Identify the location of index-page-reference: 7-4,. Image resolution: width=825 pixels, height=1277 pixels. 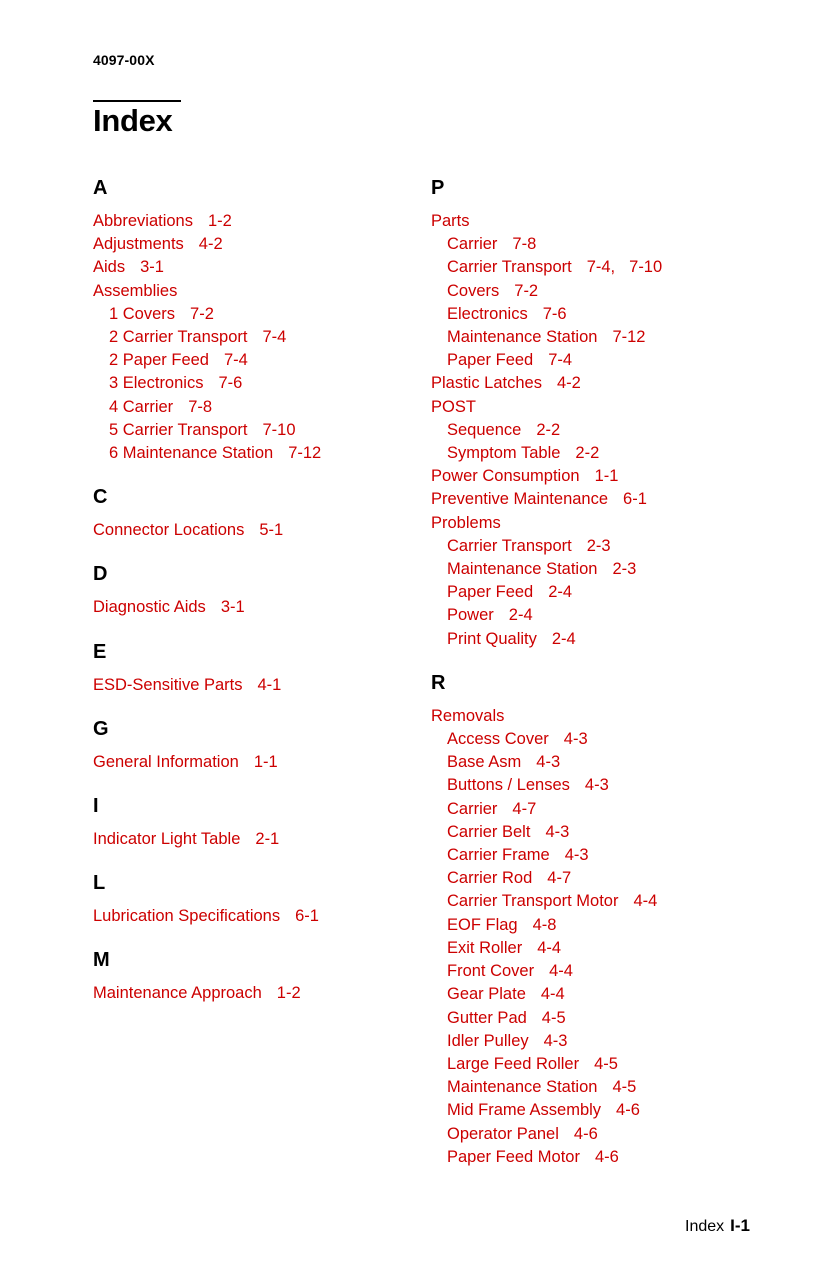
(601, 267).